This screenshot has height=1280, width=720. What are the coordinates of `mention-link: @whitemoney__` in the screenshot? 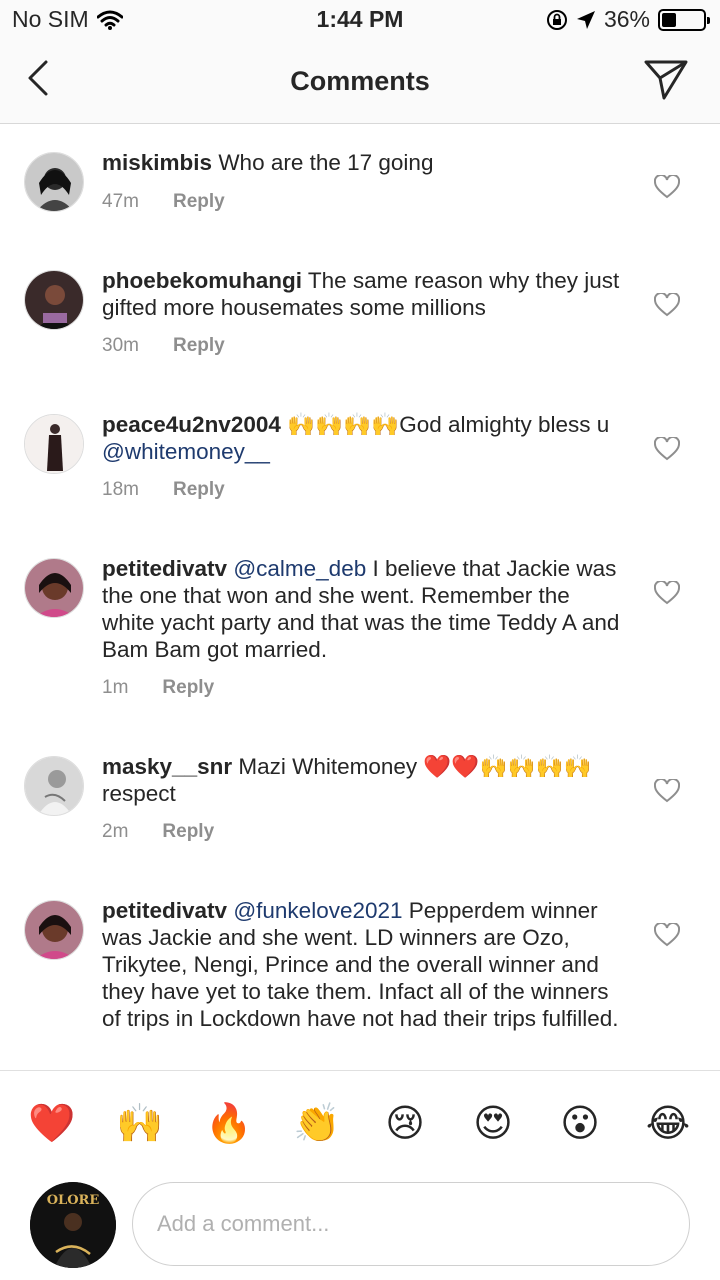 It's located at (186, 451).